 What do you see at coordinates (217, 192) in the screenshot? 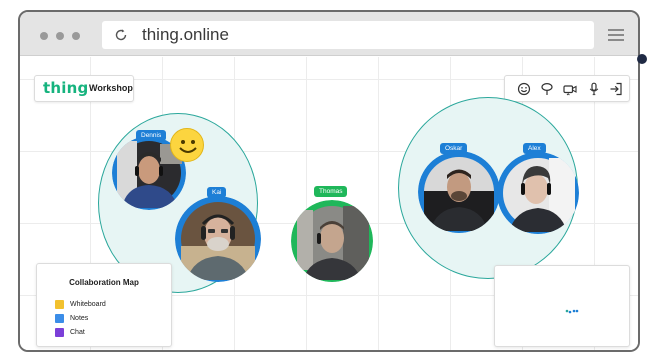
I see `name-tag: Kai` at bounding box center [217, 192].